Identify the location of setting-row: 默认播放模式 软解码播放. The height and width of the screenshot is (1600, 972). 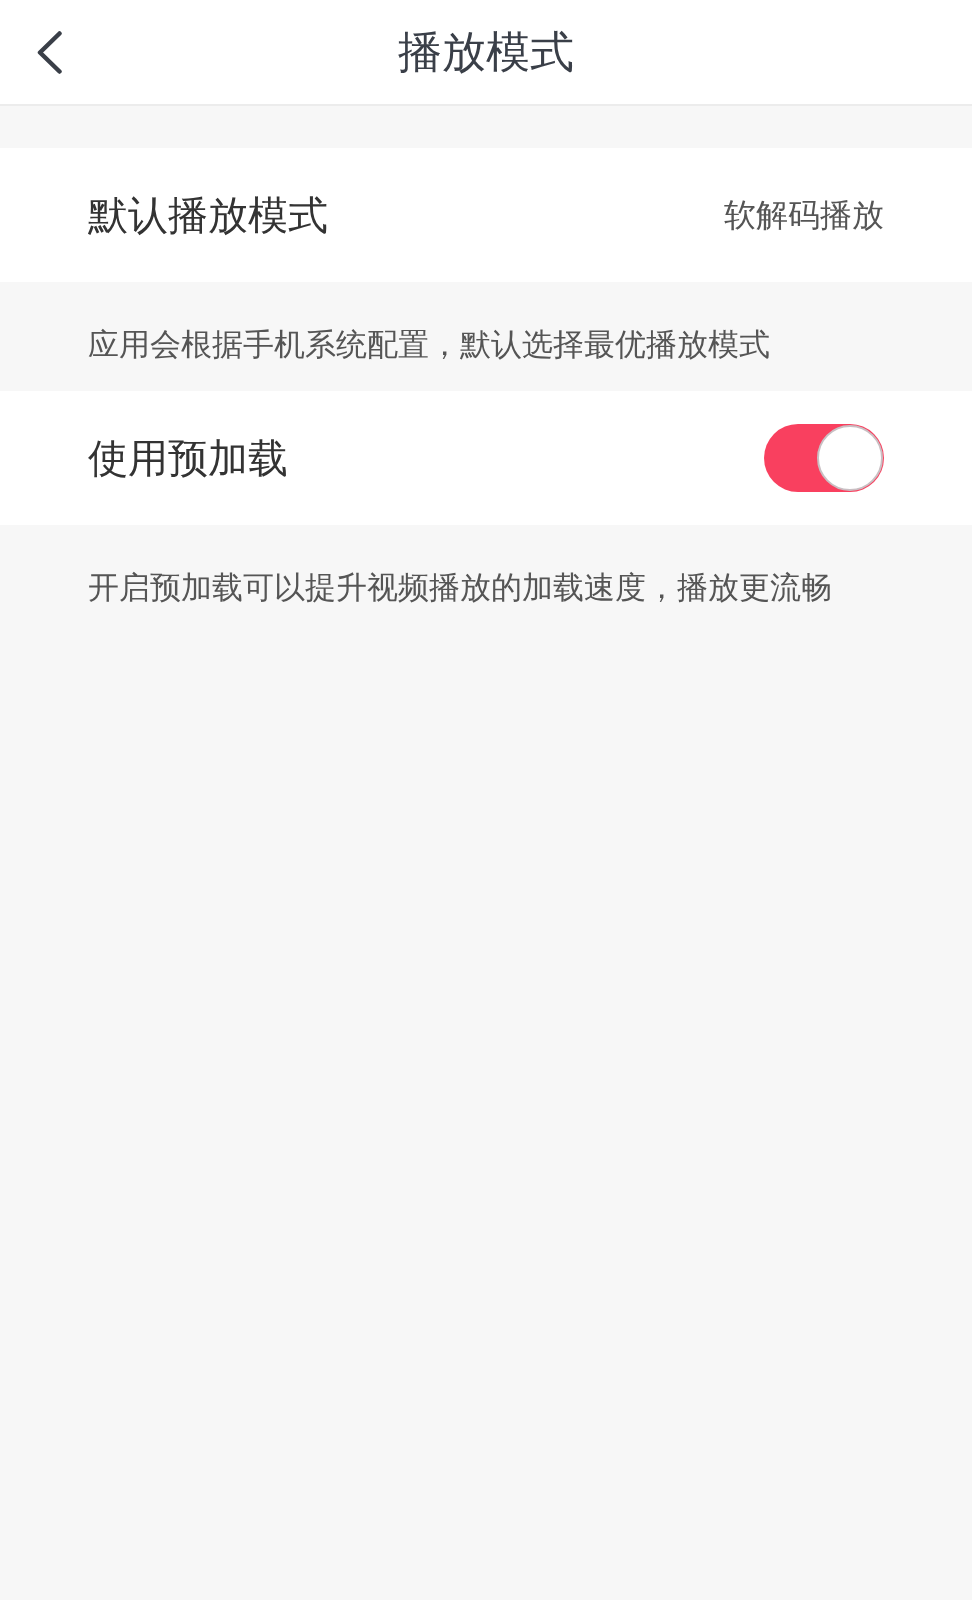
(486, 215).